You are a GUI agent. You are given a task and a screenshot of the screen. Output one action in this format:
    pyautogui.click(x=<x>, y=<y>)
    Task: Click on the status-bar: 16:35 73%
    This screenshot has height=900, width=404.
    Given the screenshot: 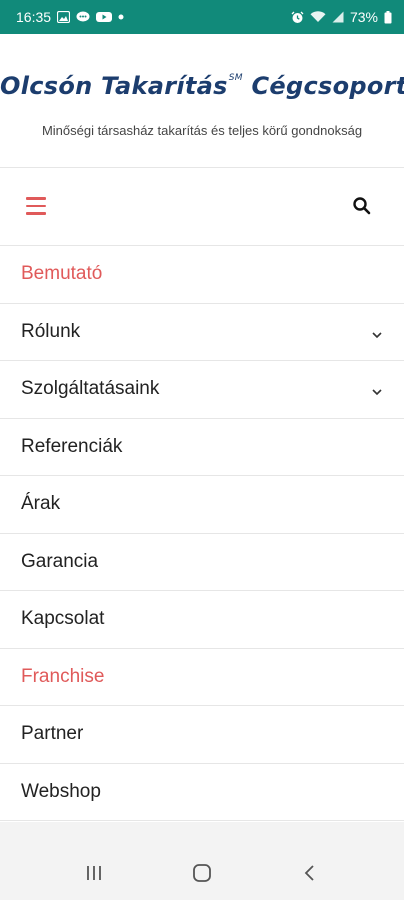 What is the action you would take?
    pyautogui.click(x=202, y=17)
    